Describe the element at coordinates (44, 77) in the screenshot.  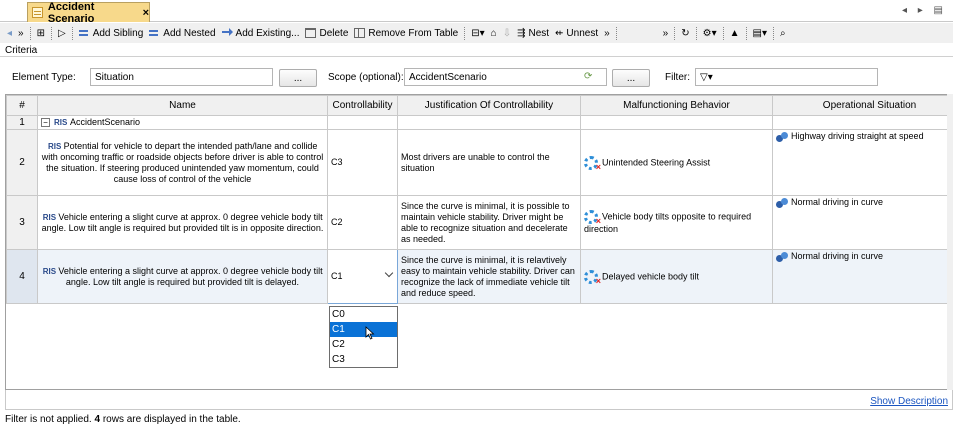
I see `element-type-label: Element Type:` at that location.